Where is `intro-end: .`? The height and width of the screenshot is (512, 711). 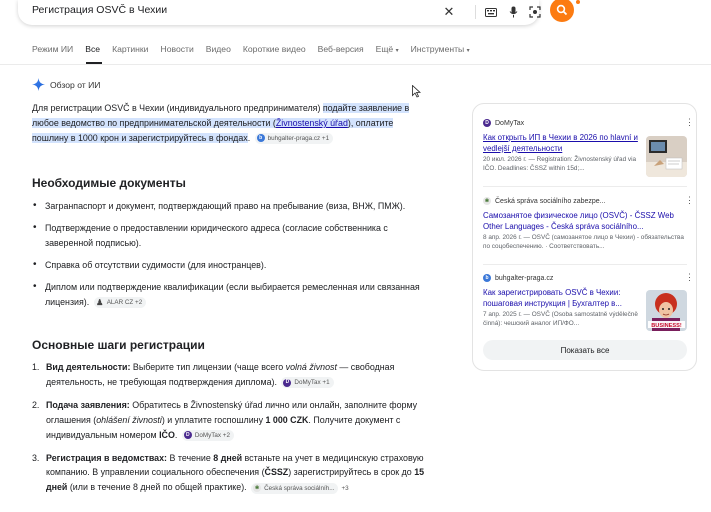 intro-end: . is located at coordinates (249, 137).